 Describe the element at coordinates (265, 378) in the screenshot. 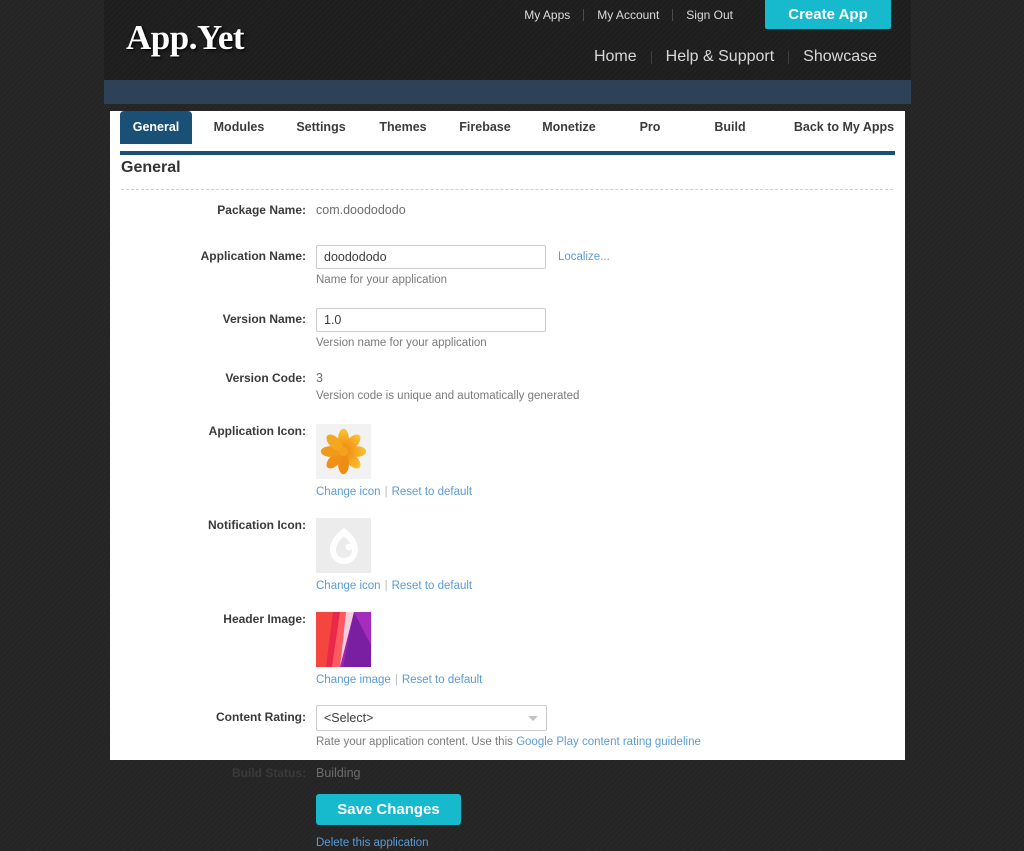

I see `label-version-code: Version Code:` at that location.